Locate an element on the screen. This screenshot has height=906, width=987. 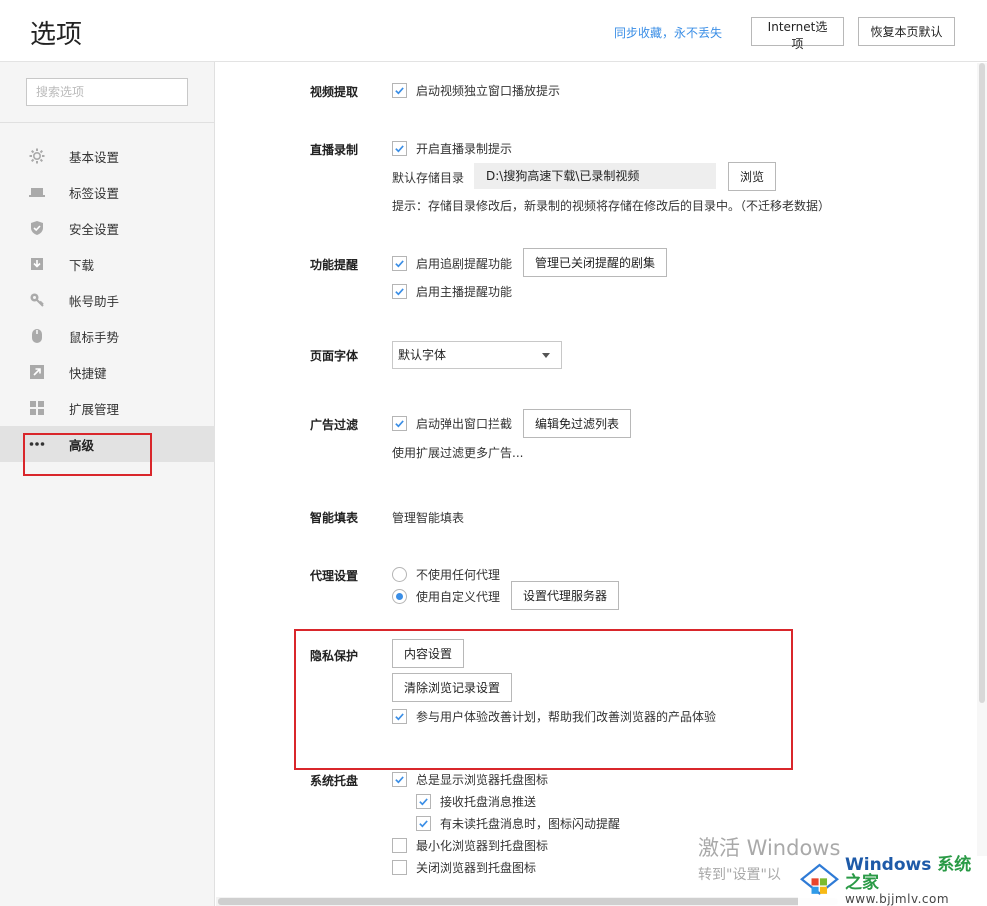
sidebar-item-label: 安全设置 is located at coordinates (94, 229).